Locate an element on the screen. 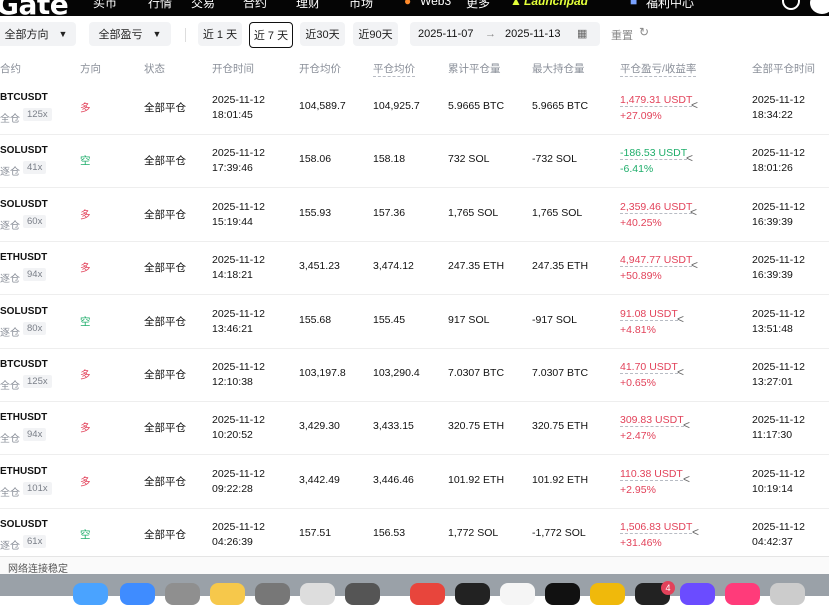  nav-trade: 交易 is located at coordinates (203, 5).